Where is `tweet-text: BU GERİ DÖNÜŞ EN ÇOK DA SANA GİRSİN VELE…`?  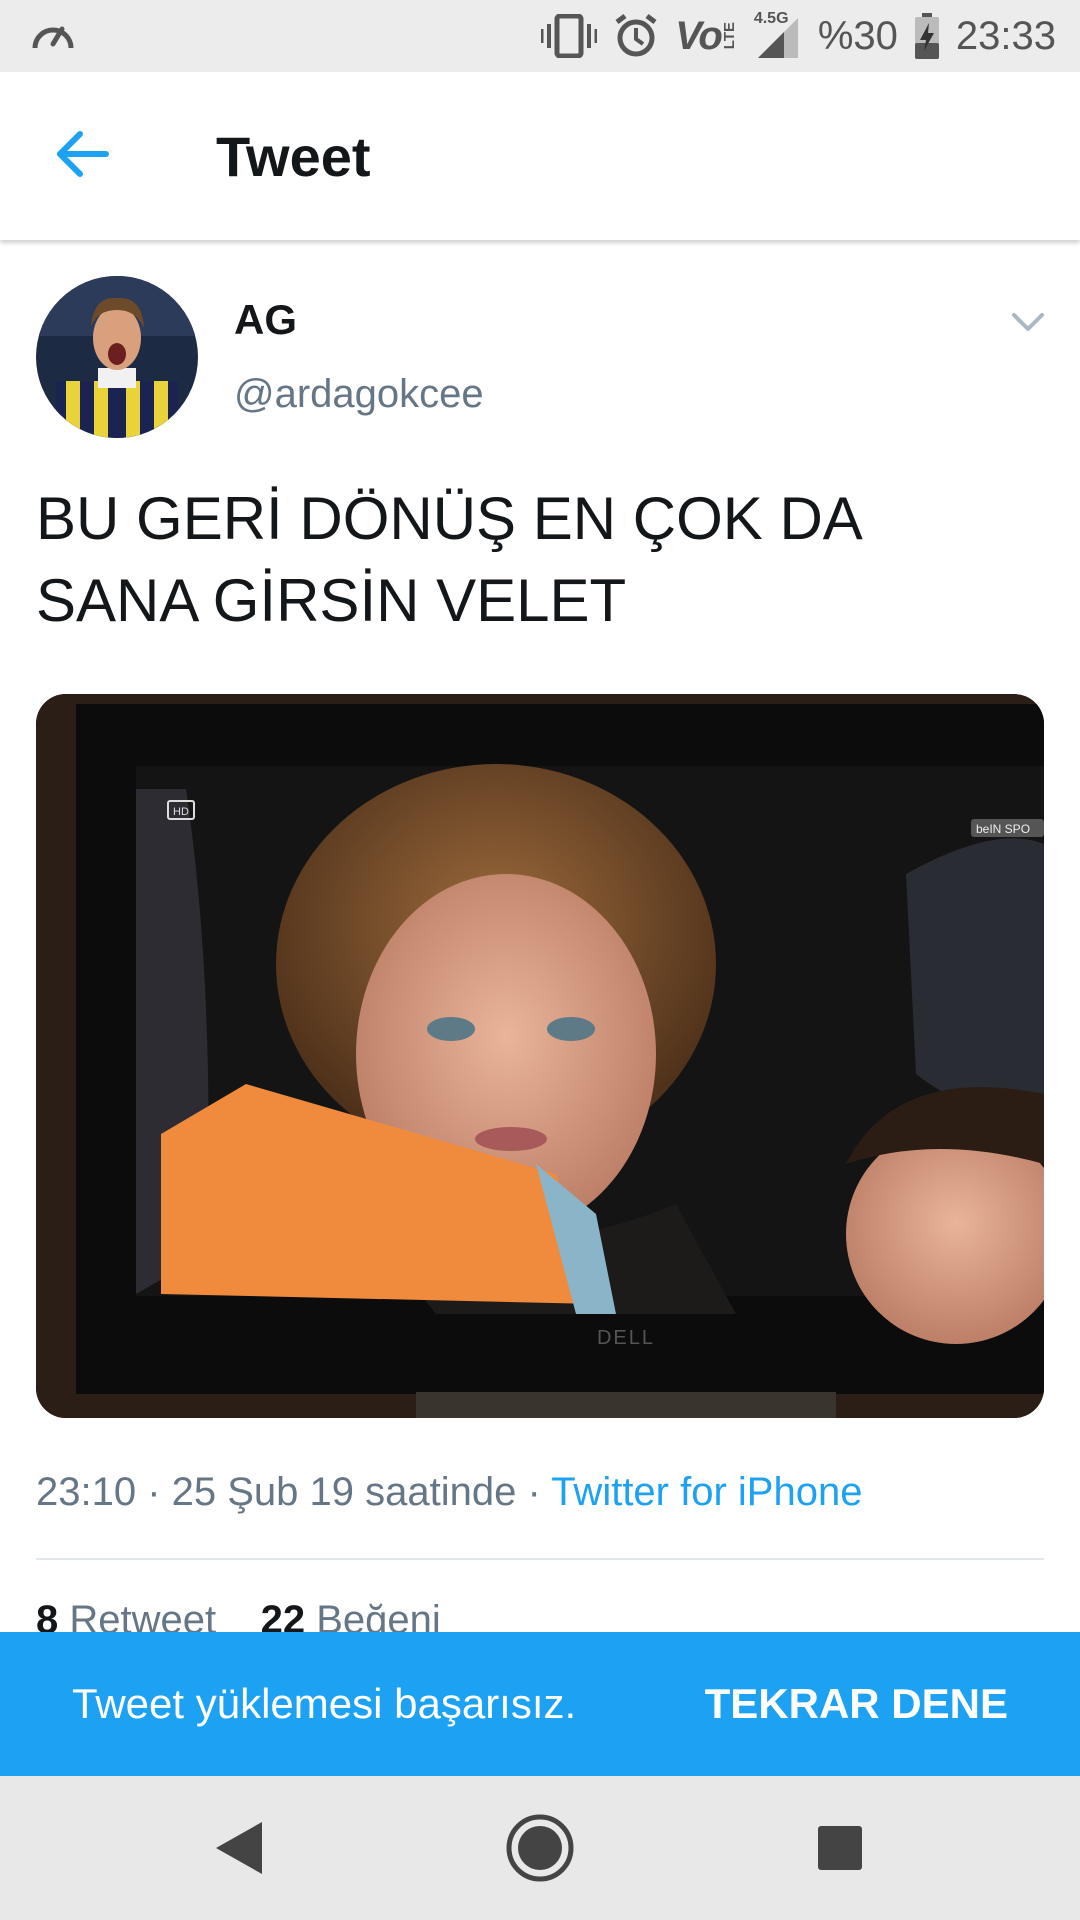
tweet-text: BU GERİ DÖNÜŞ EN ÇOK DA SANA GİRSİN VELE… is located at coordinates (536, 560).